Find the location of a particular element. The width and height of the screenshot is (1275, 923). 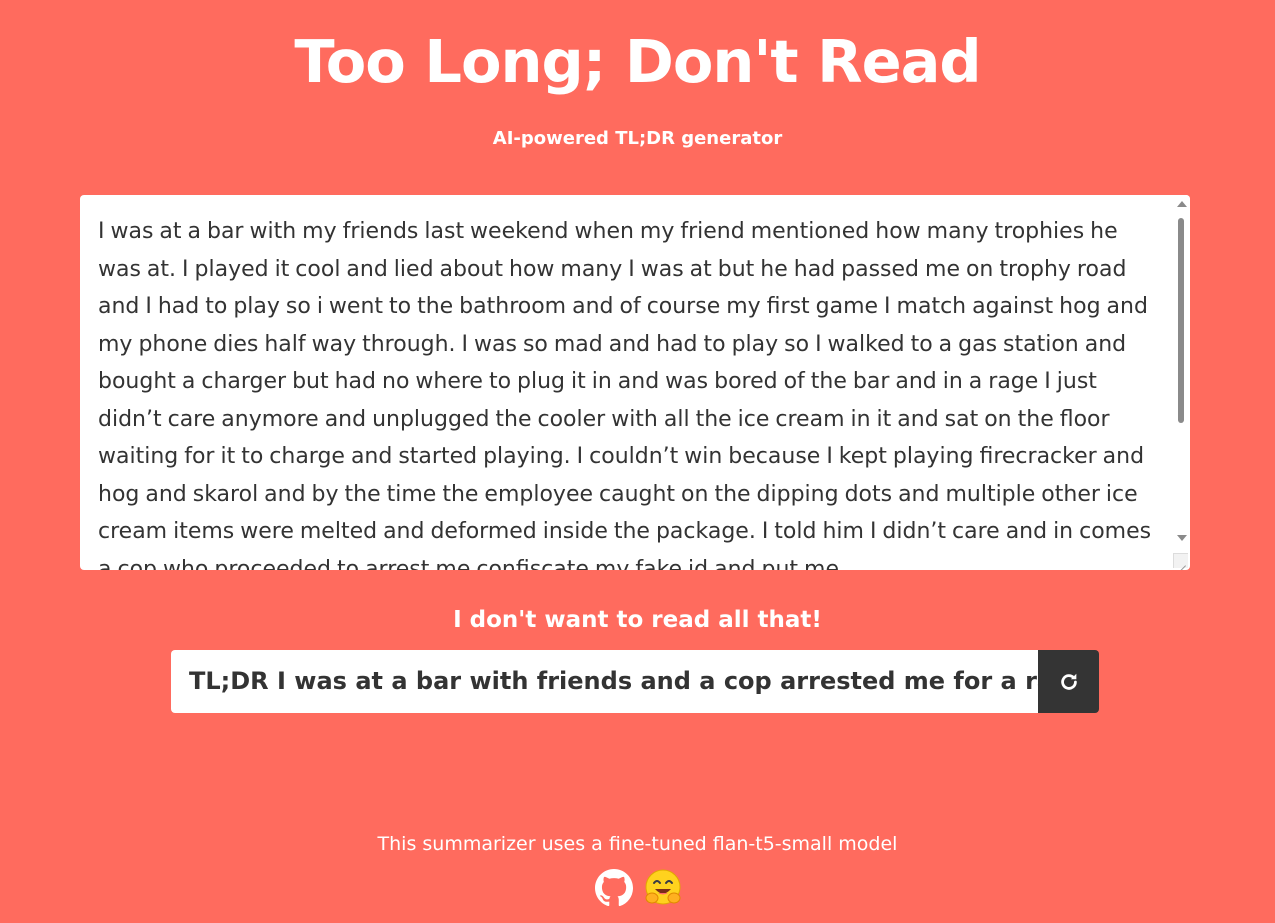

refresh-icon is located at coordinates (1068, 681).